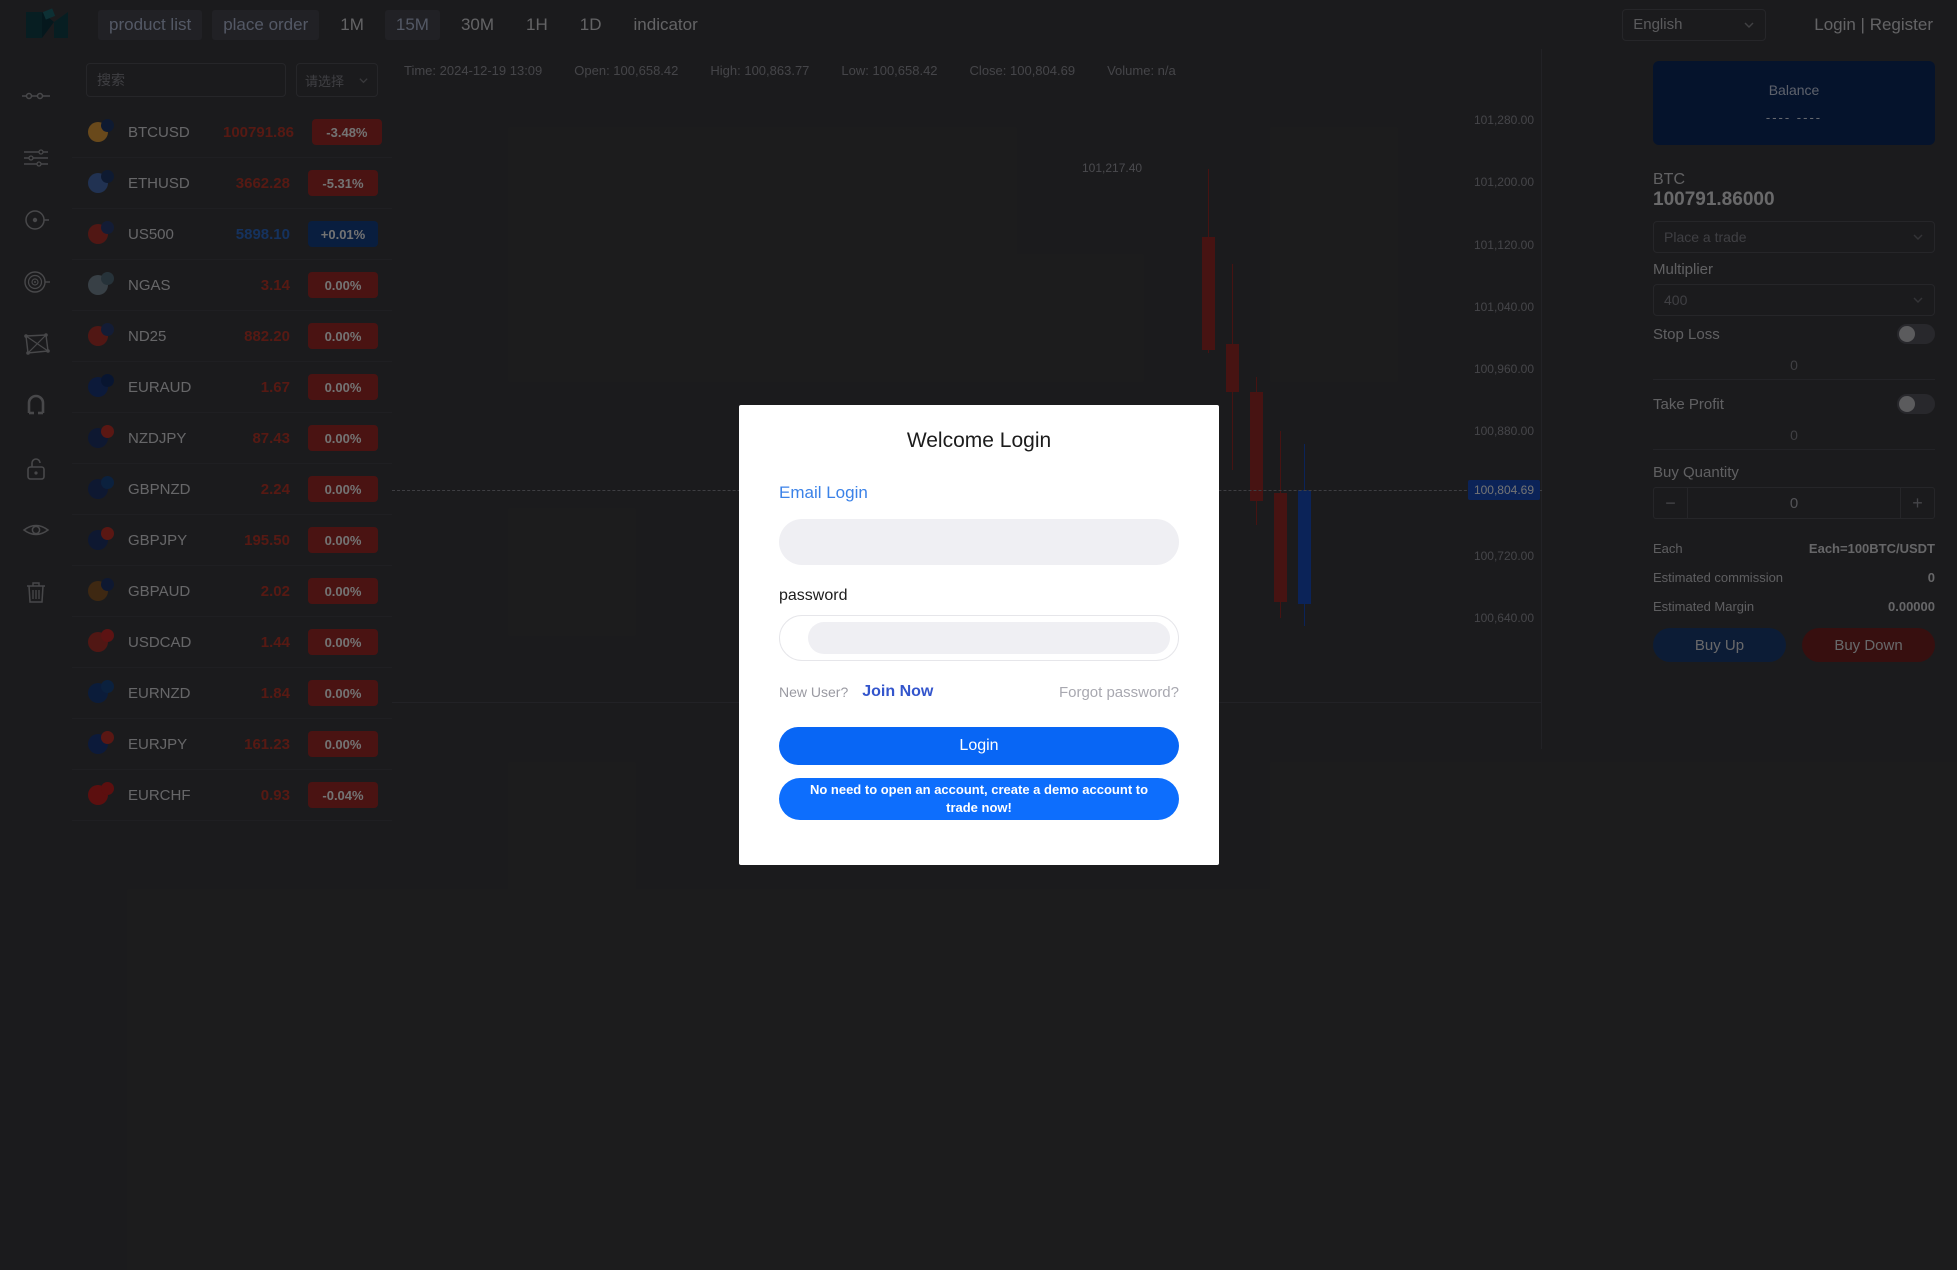 The width and height of the screenshot is (1957, 1270). What do you see at coordinates (1119, 692) in the screenshot?
I see `forgot-password-link: Forgot password?` at bounding box center [1119, 692].